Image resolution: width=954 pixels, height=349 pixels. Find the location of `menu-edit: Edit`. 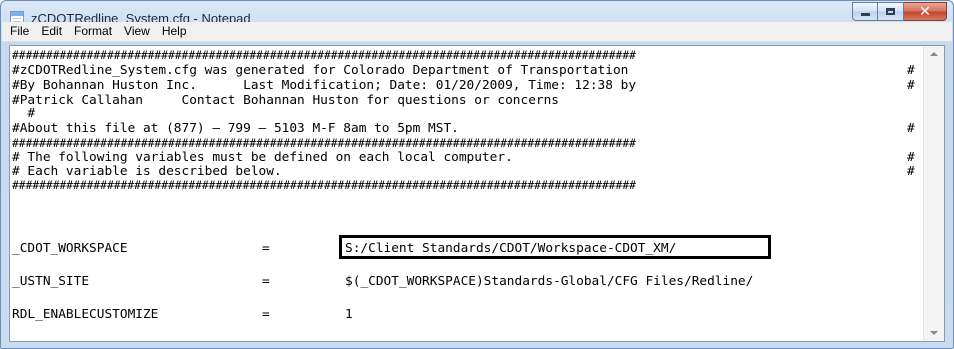

menu-edit: Edit is located at coordinates (51, 31).